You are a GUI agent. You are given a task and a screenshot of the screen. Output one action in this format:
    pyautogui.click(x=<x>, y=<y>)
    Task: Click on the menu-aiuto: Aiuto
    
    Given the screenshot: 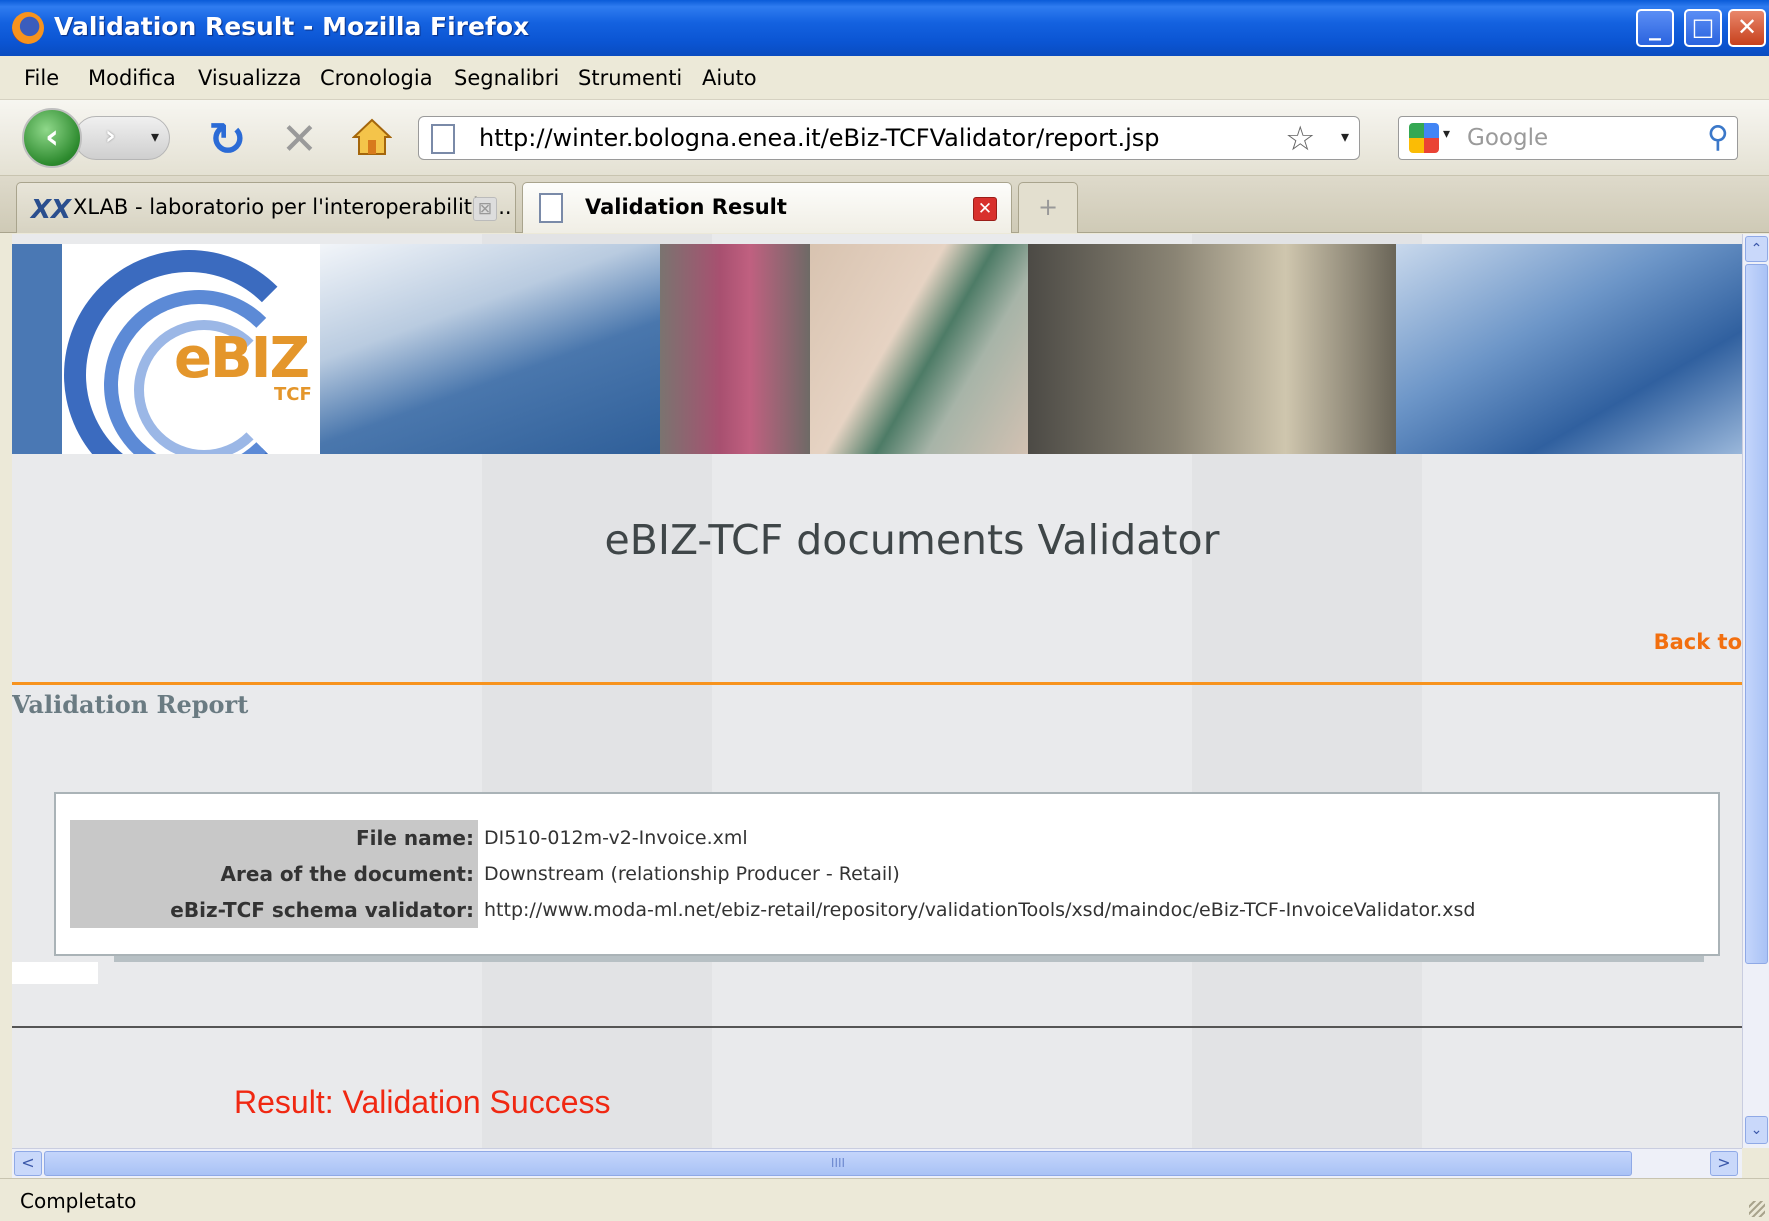 What is the action you would take?
    pyautogui.click(x=729, y=78)
    